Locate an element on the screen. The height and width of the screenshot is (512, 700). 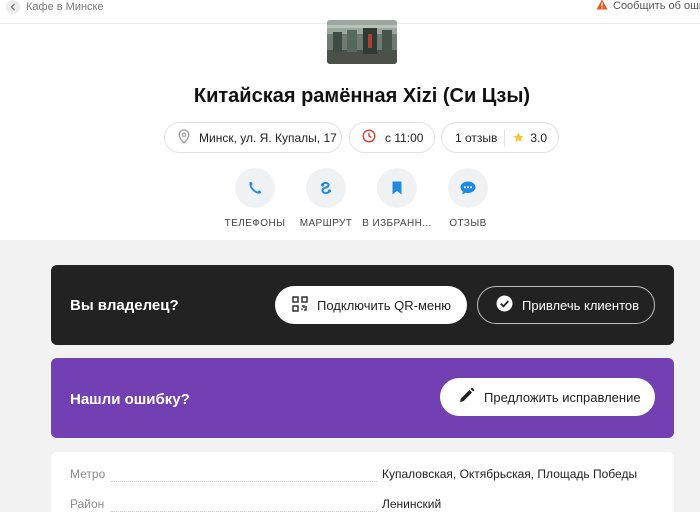
check-circle-icon is located at coordinates (504, 305).